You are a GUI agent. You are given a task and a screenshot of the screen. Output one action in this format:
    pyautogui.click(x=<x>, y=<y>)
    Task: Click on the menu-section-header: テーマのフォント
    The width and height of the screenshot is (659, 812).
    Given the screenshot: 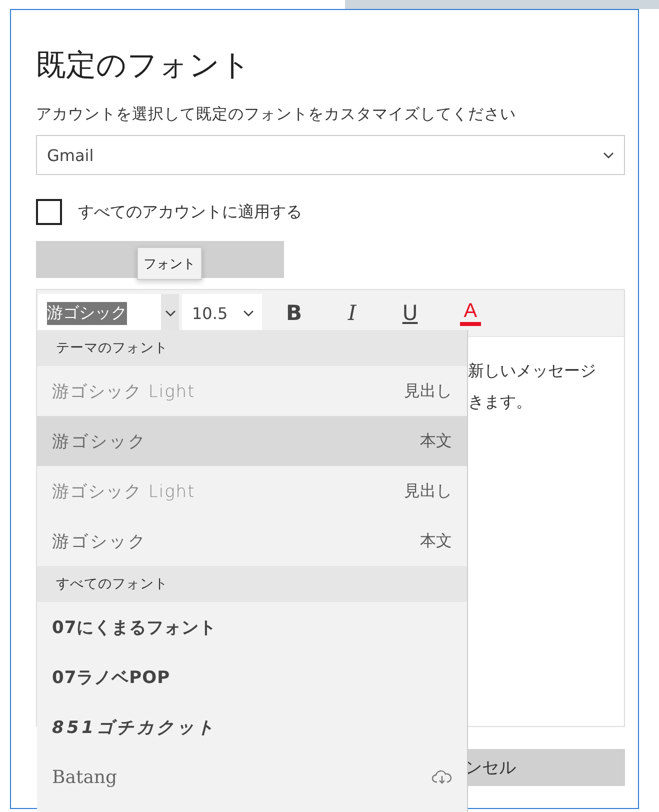 What is the action you would take?
    pyautogui.click(x=252, y=348)
    